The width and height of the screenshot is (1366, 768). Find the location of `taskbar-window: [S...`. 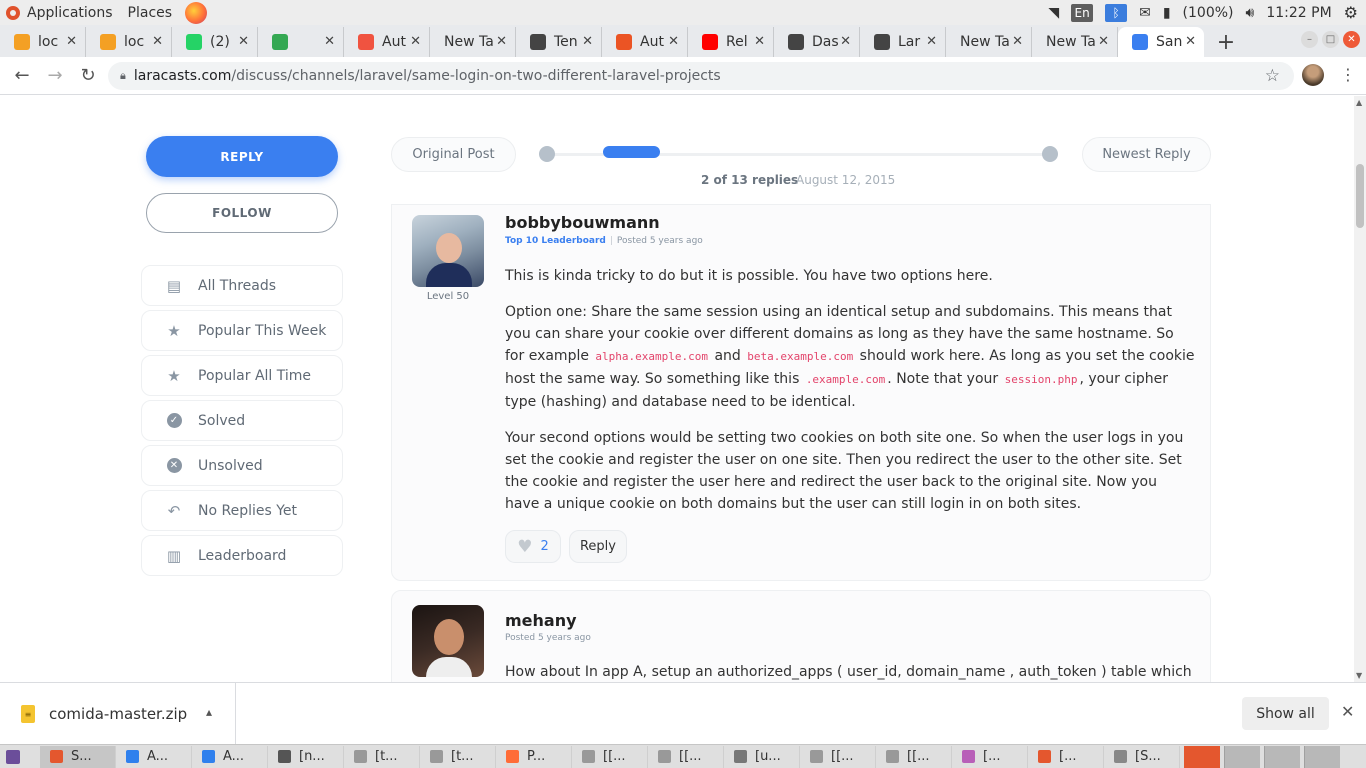

taskbar-window: [S... is located at coordinates (1142, 756).